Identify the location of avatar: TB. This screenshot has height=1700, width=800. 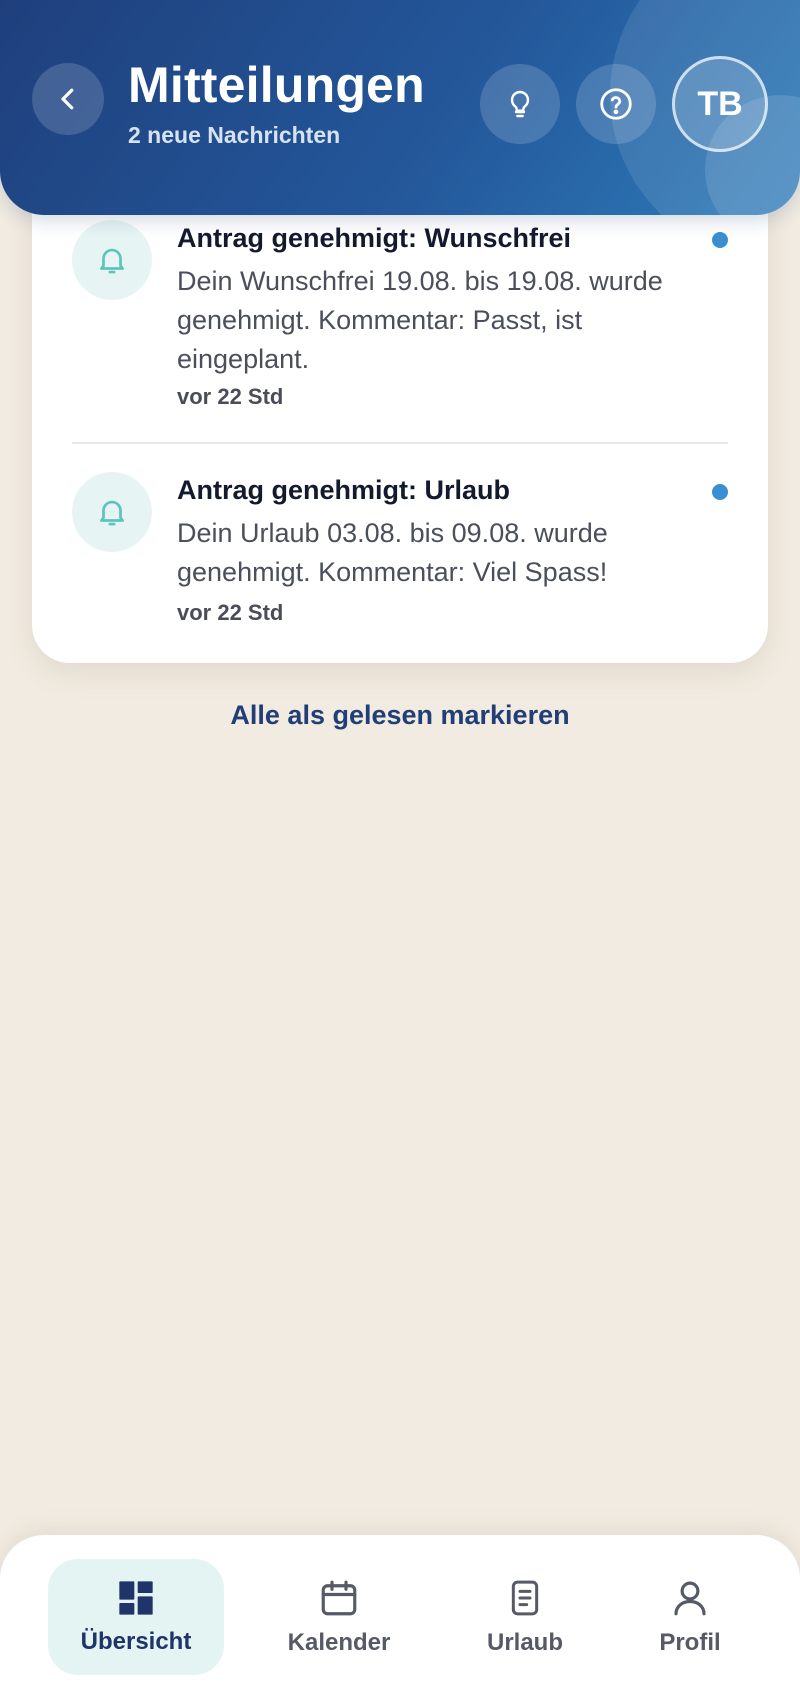
(720, 104).